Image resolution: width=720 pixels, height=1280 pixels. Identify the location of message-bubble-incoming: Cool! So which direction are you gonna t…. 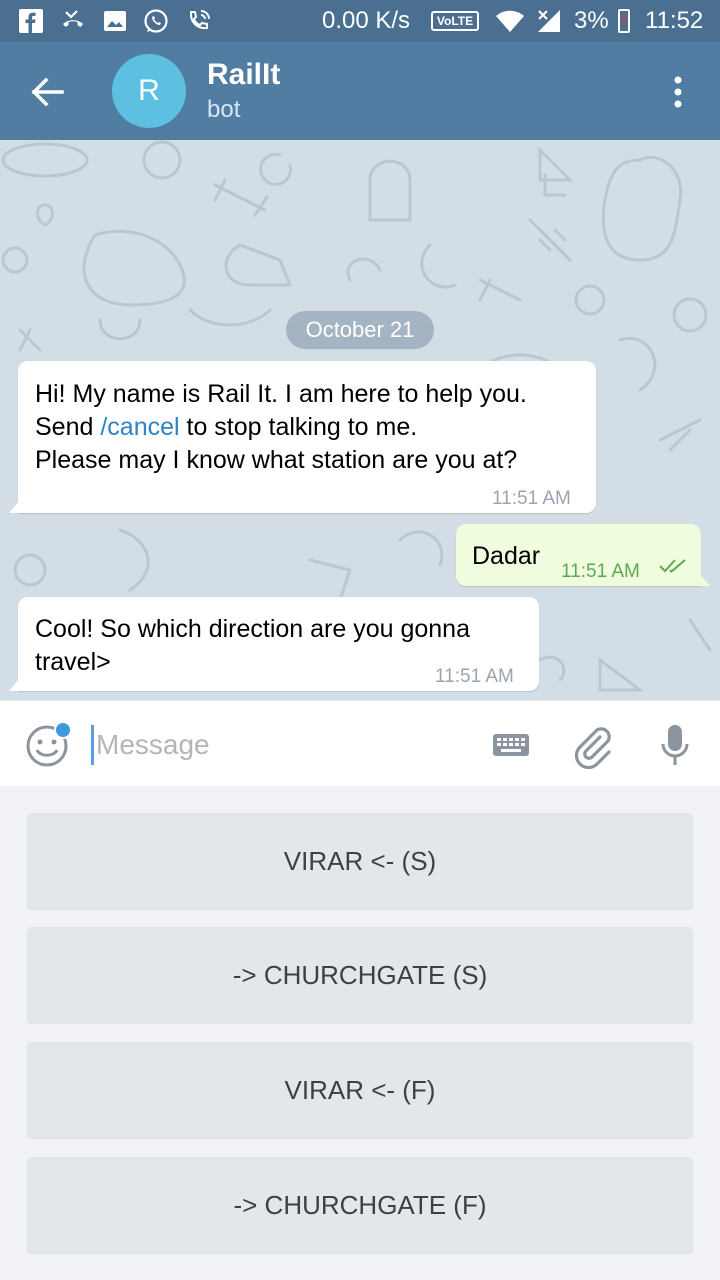
(274, 644).